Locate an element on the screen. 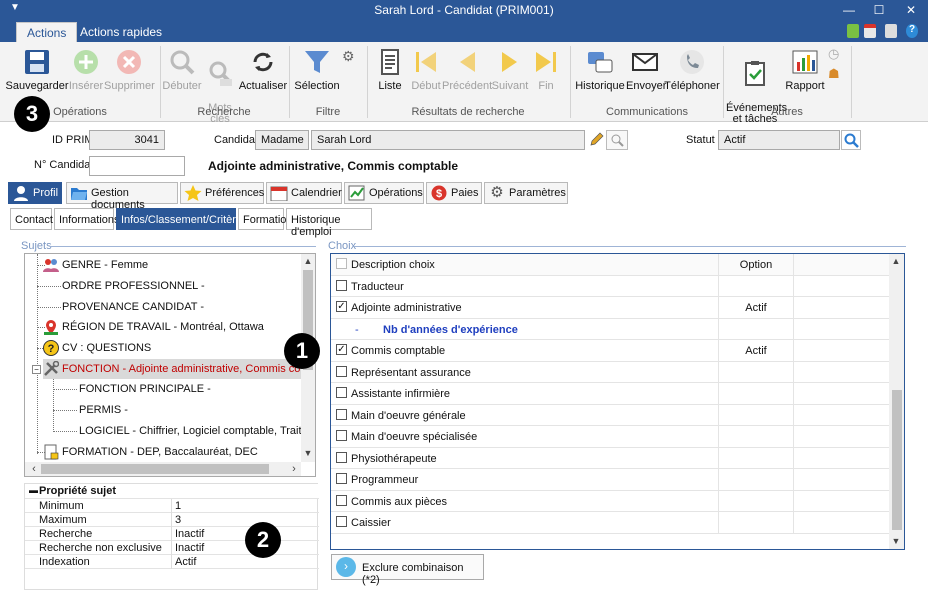 The image size is (928, 616). choice-row: Traducteur is located at coordinates (610, 286).